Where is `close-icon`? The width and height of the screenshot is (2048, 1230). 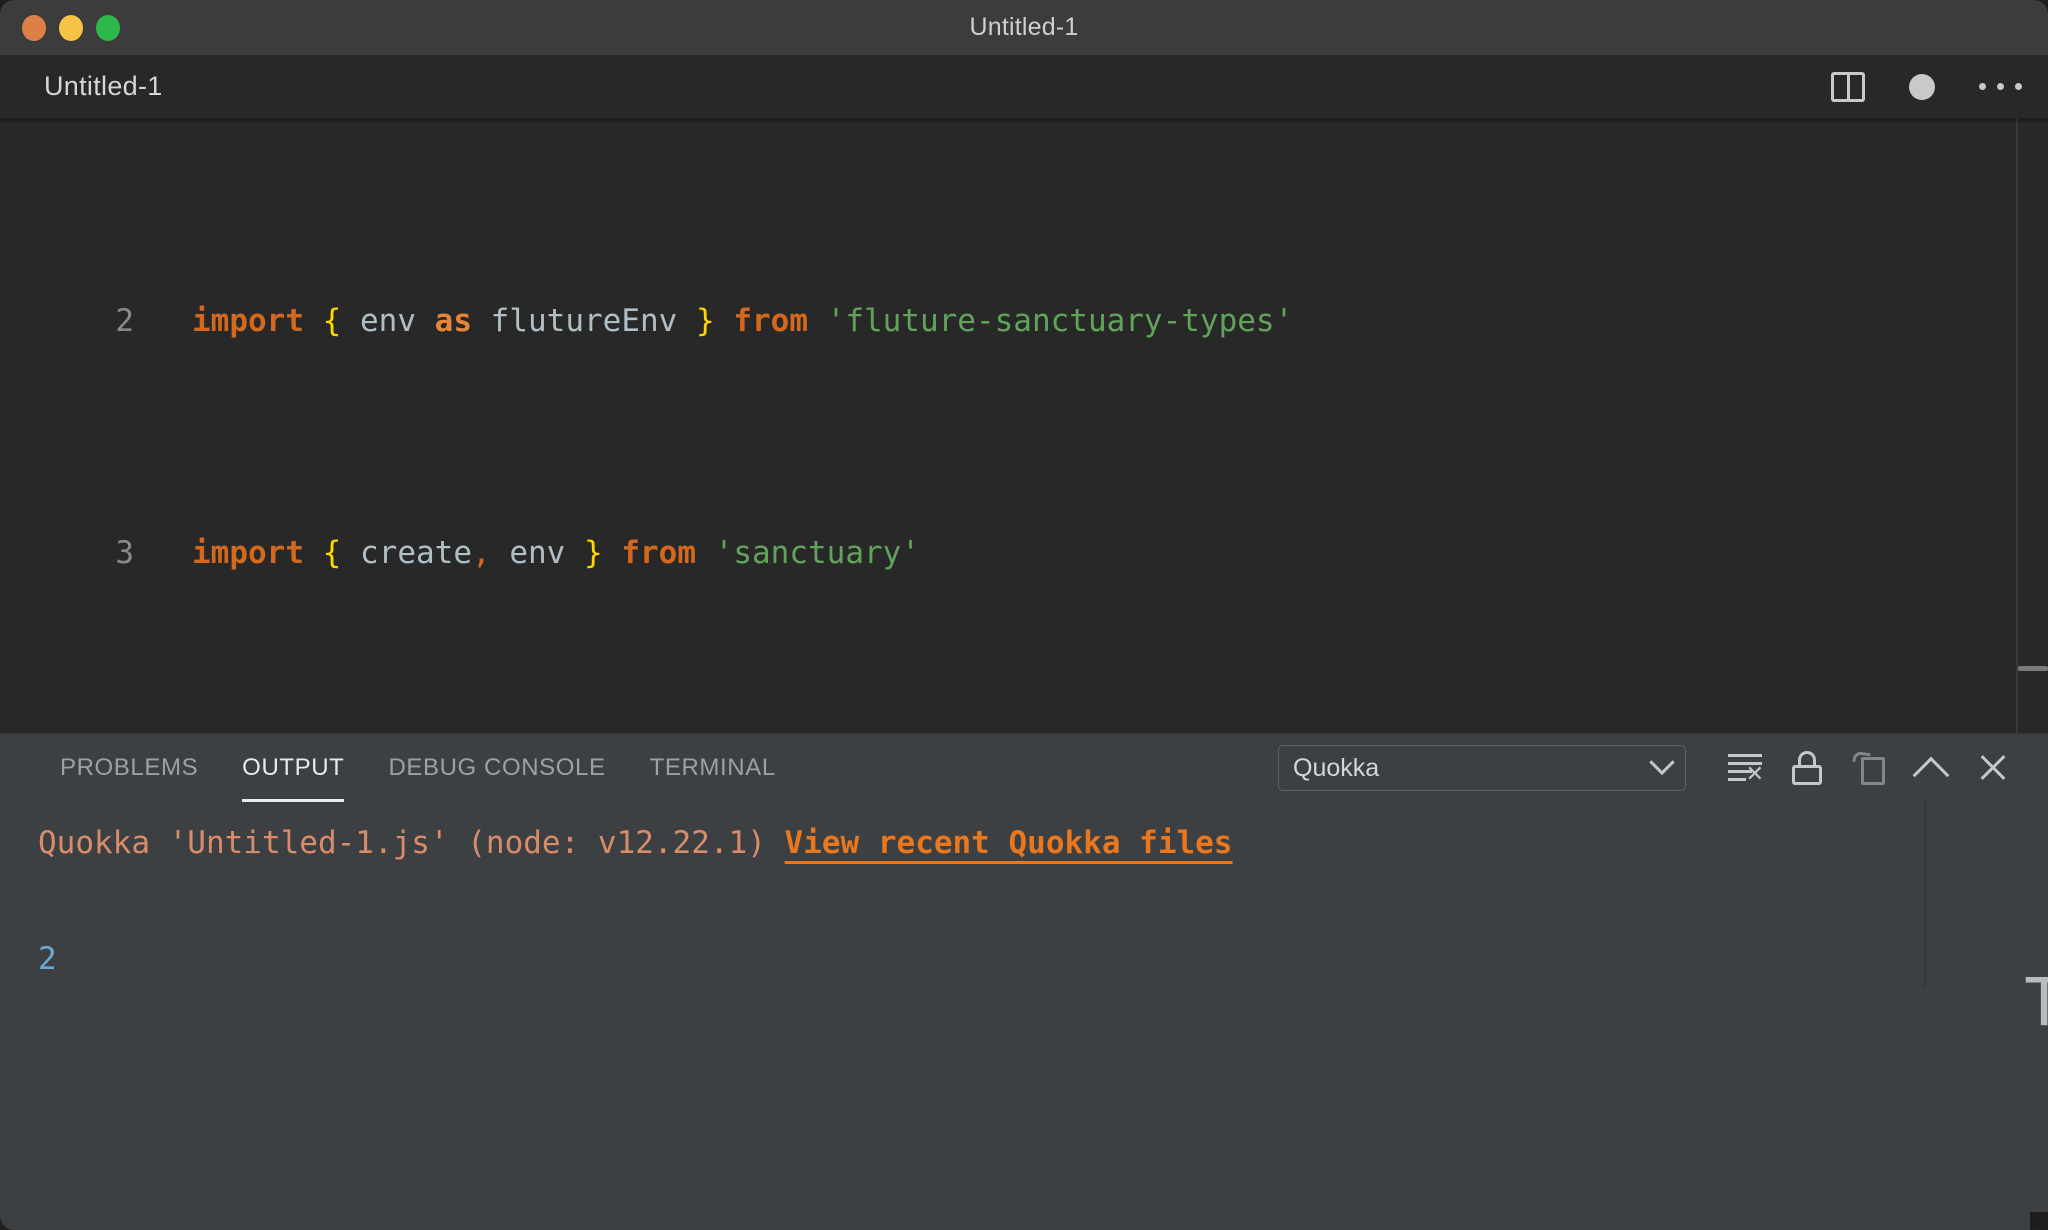 close-icon is located at coordinates (1993, 768).